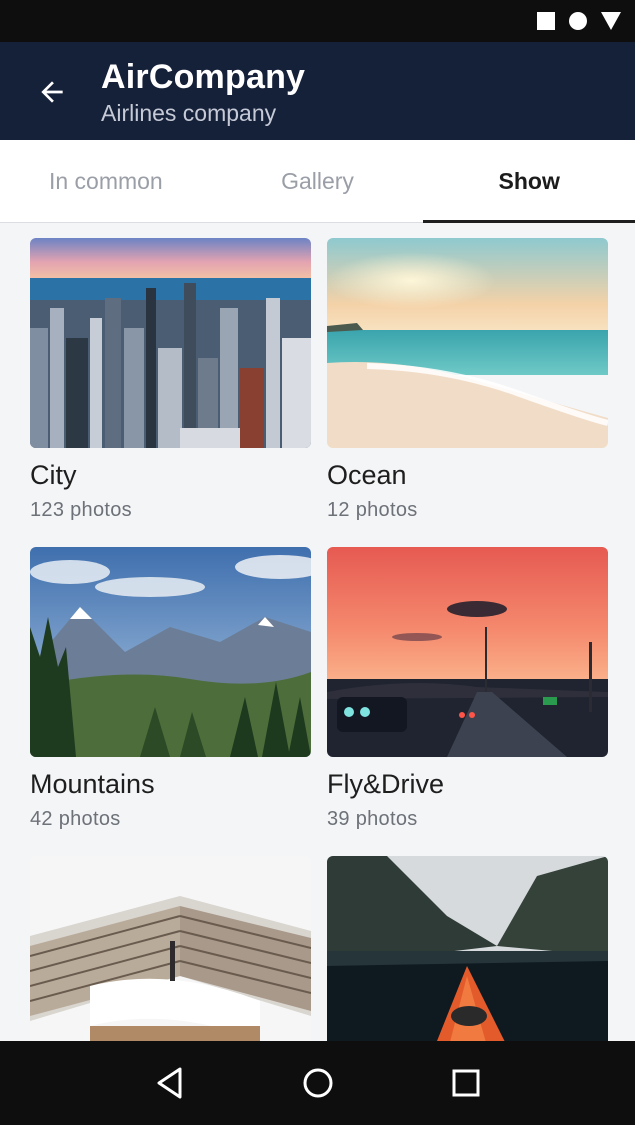  What do you see at coordinates (106, 181) in the screenshot?
I see `tab-in-common: In common` at bounding box center [106, 181].